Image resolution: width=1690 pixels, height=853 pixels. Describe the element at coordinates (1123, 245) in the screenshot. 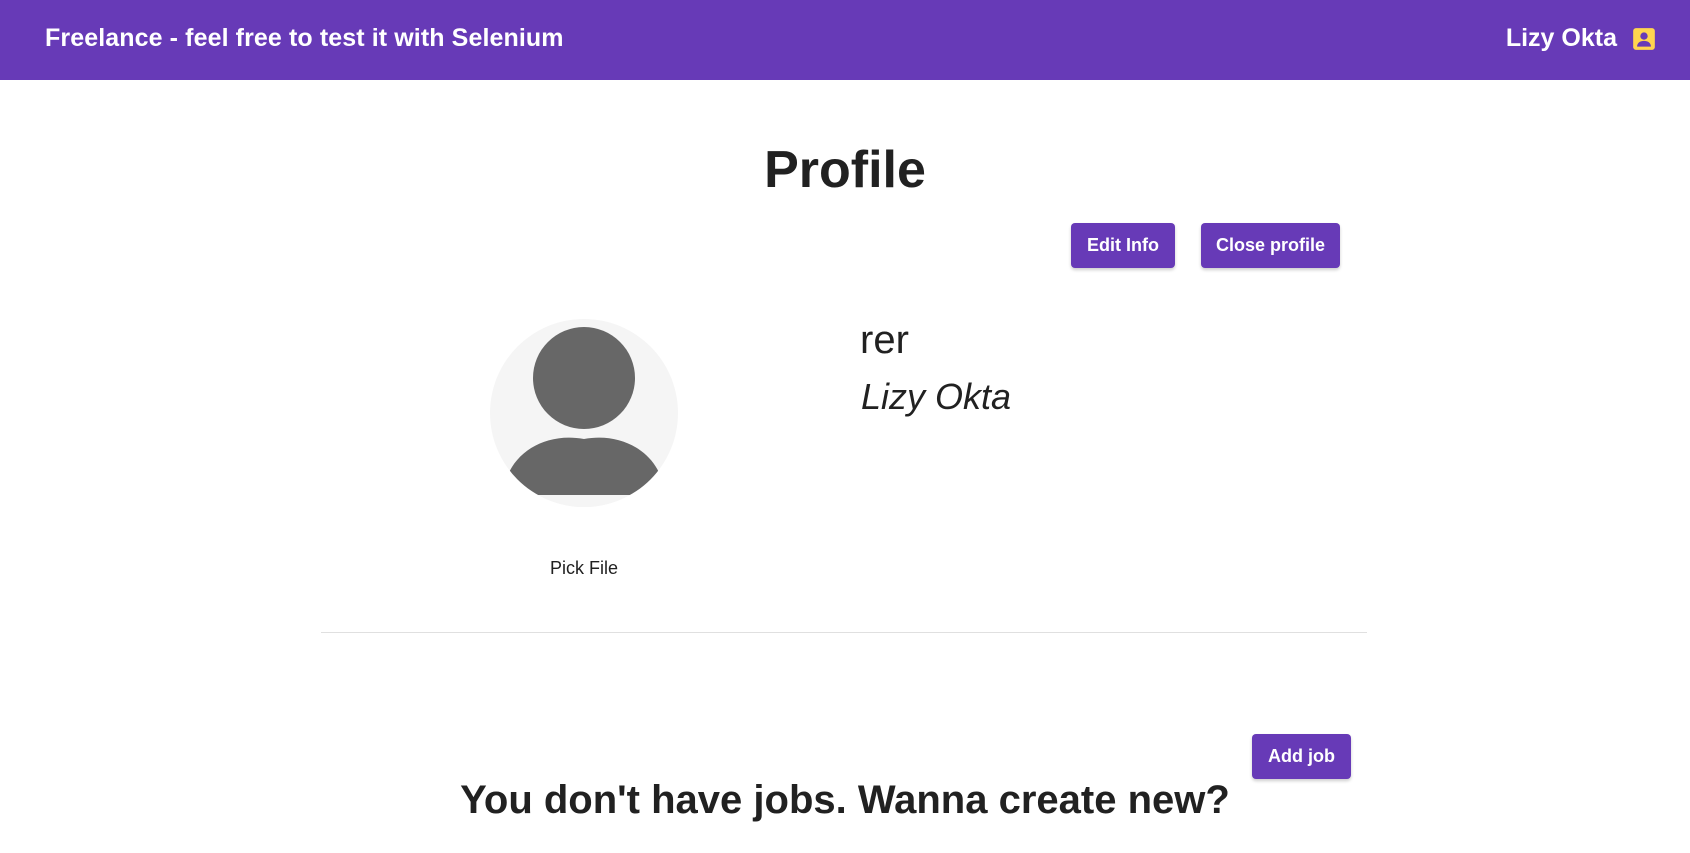

I see `edit-info-button: Edit Info` at that location.